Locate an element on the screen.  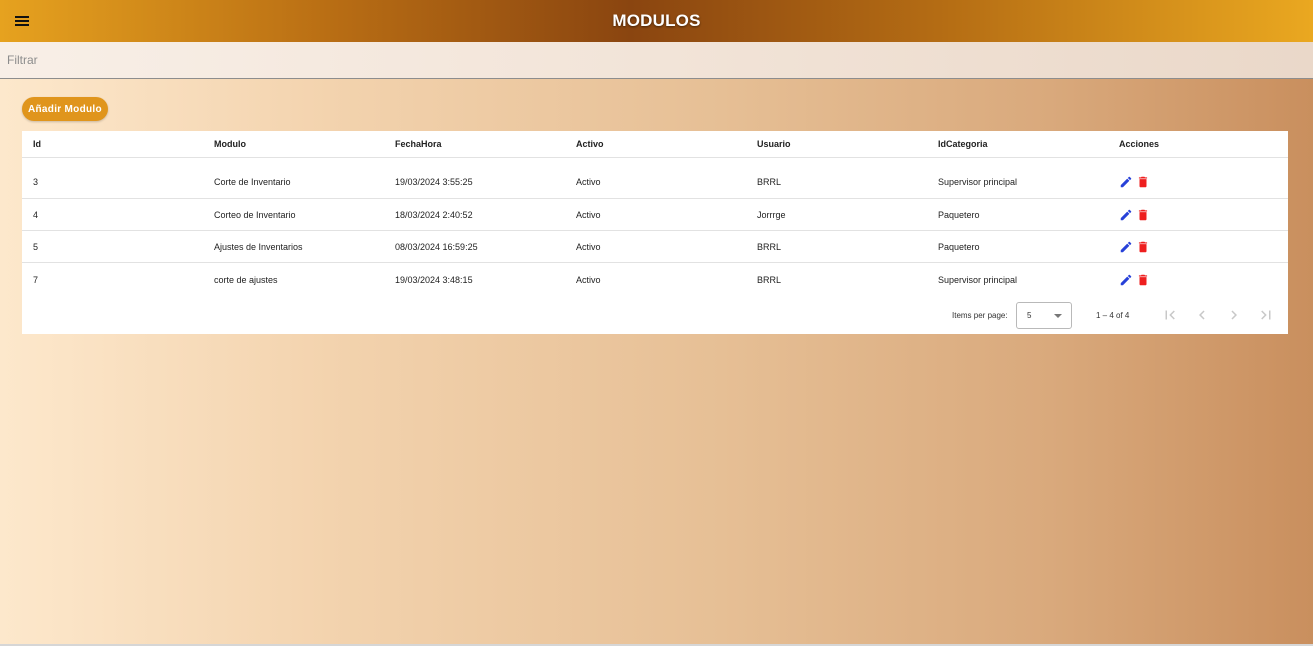
cell-id: 7 is located at coordinates (36, 279).